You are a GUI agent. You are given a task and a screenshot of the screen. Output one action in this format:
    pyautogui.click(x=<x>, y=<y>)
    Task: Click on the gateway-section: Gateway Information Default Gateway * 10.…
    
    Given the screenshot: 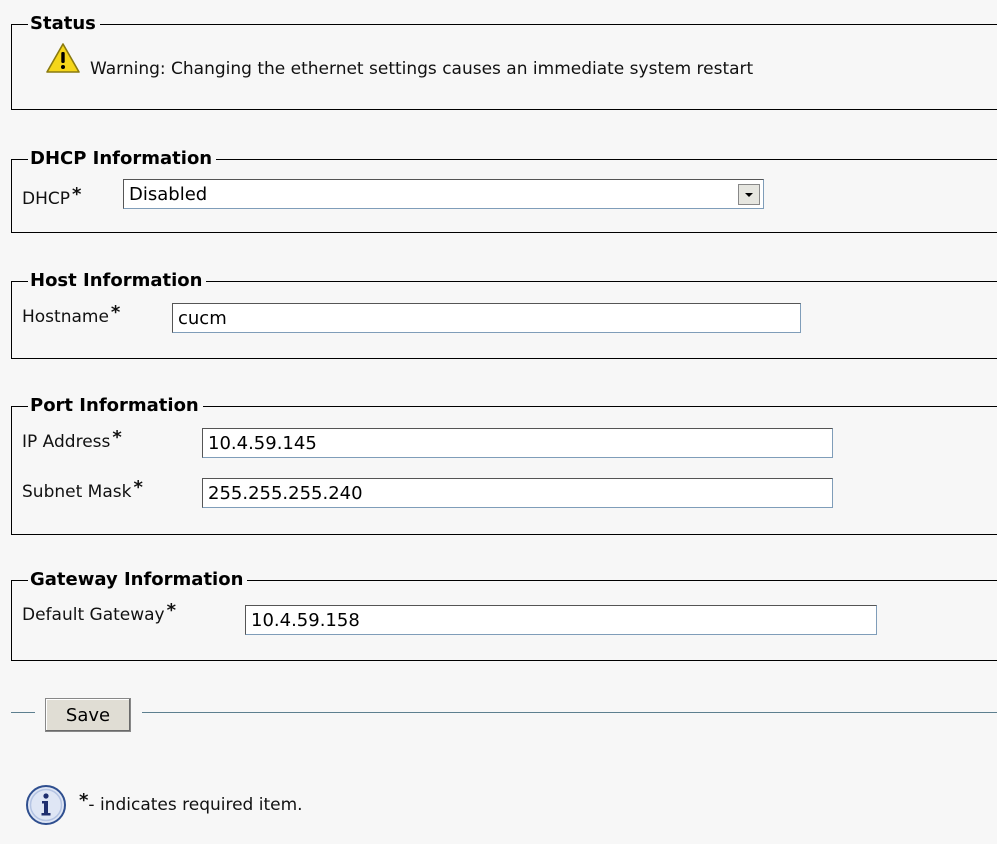 What is the action you would take?
    pyautogui.click(x=504, y=614)
    